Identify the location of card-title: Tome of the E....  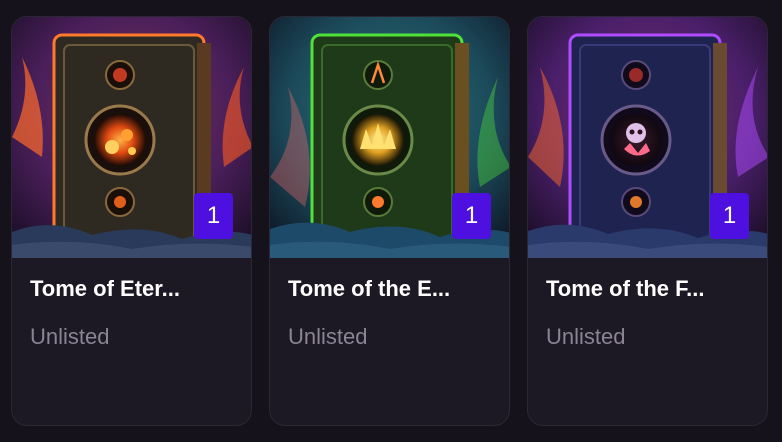
(369, 288).